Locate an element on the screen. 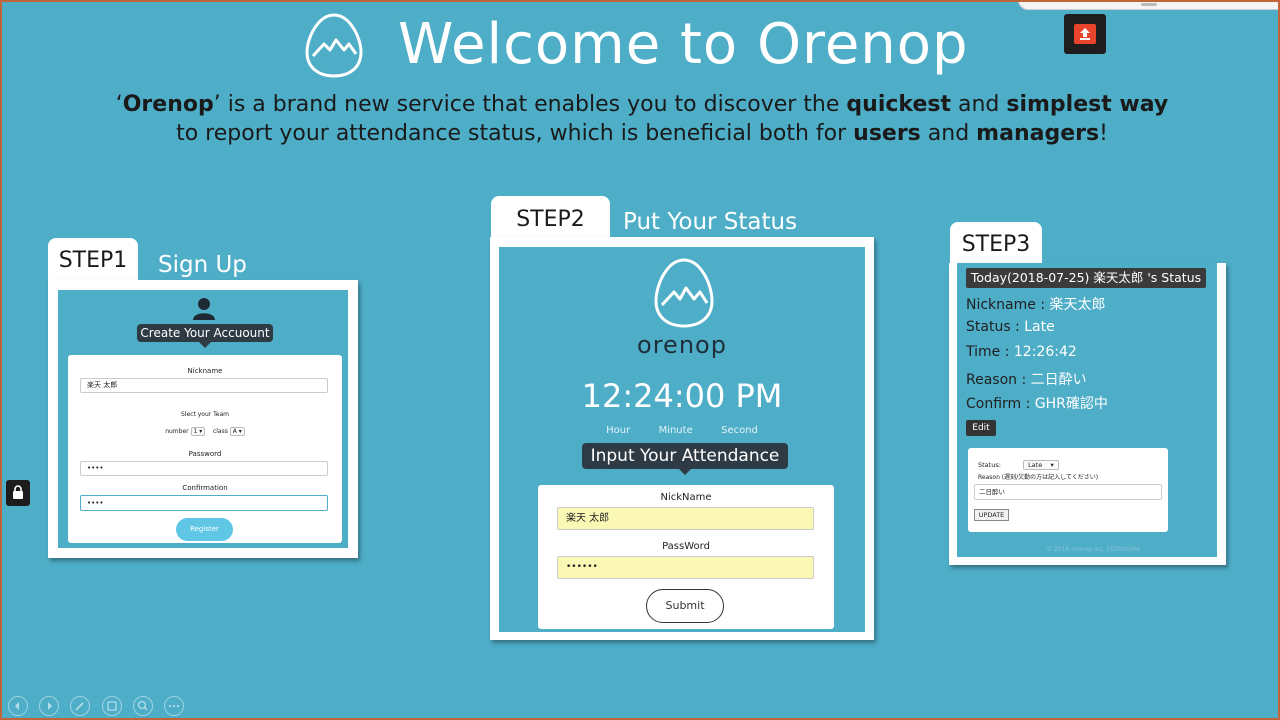 The width and height of the screenshot is (1280, 720). edit-button: Edit is located at coordinates (981, 428).